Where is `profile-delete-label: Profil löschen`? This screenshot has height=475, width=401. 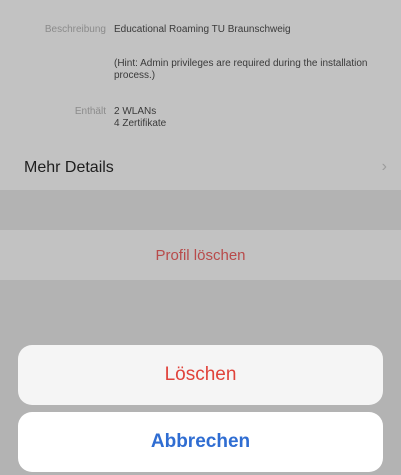 profile-delete-label: Profil löschen is located at coordinates (200, 255).